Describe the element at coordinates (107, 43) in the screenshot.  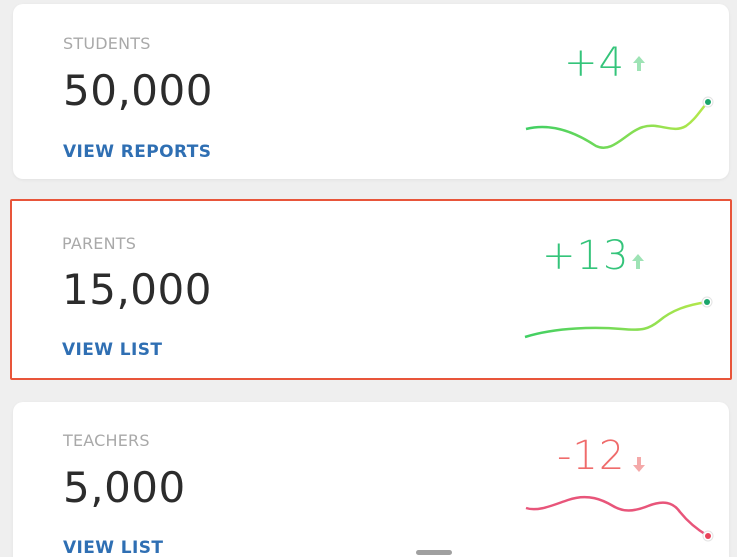
I see `card-label: STUDENTS` at that location.